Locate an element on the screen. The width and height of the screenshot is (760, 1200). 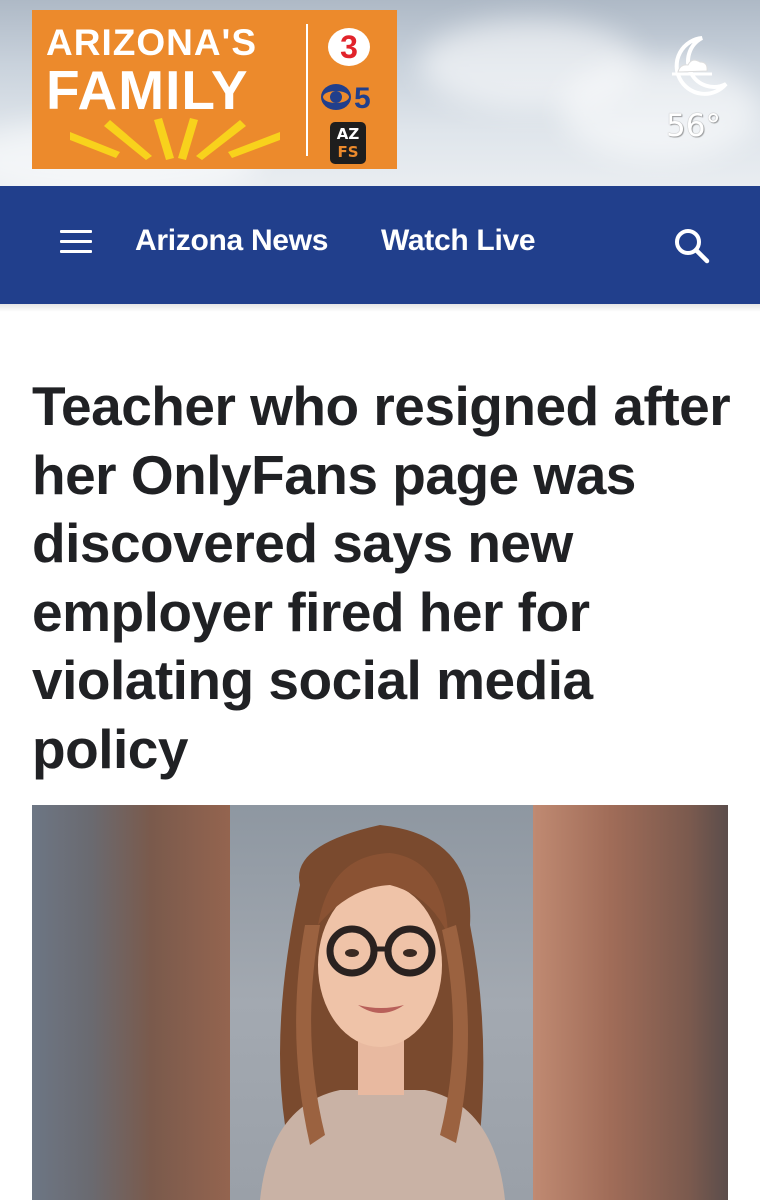
azfs-badge: AZ FS is located at coordinates (348, 143).